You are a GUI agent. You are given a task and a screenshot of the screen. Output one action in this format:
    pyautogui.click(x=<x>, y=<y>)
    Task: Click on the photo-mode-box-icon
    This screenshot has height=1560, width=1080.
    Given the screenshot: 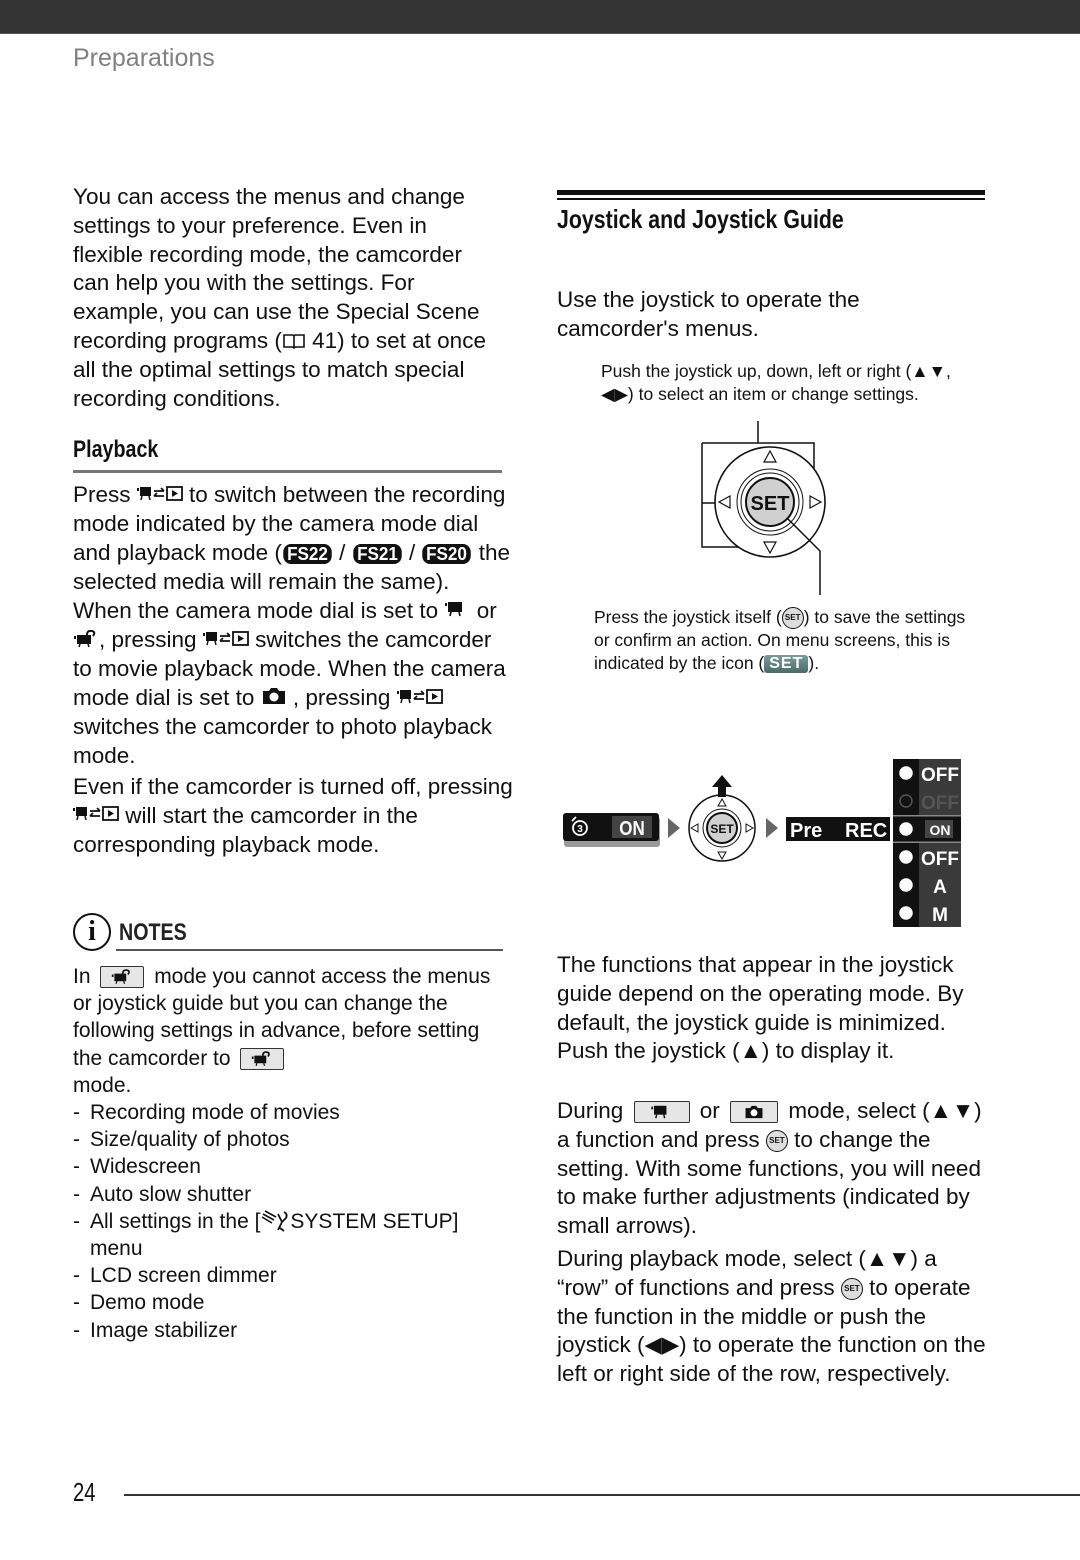 What is the action you would take?
    pyautogui.click(x=754, y=1112)
    